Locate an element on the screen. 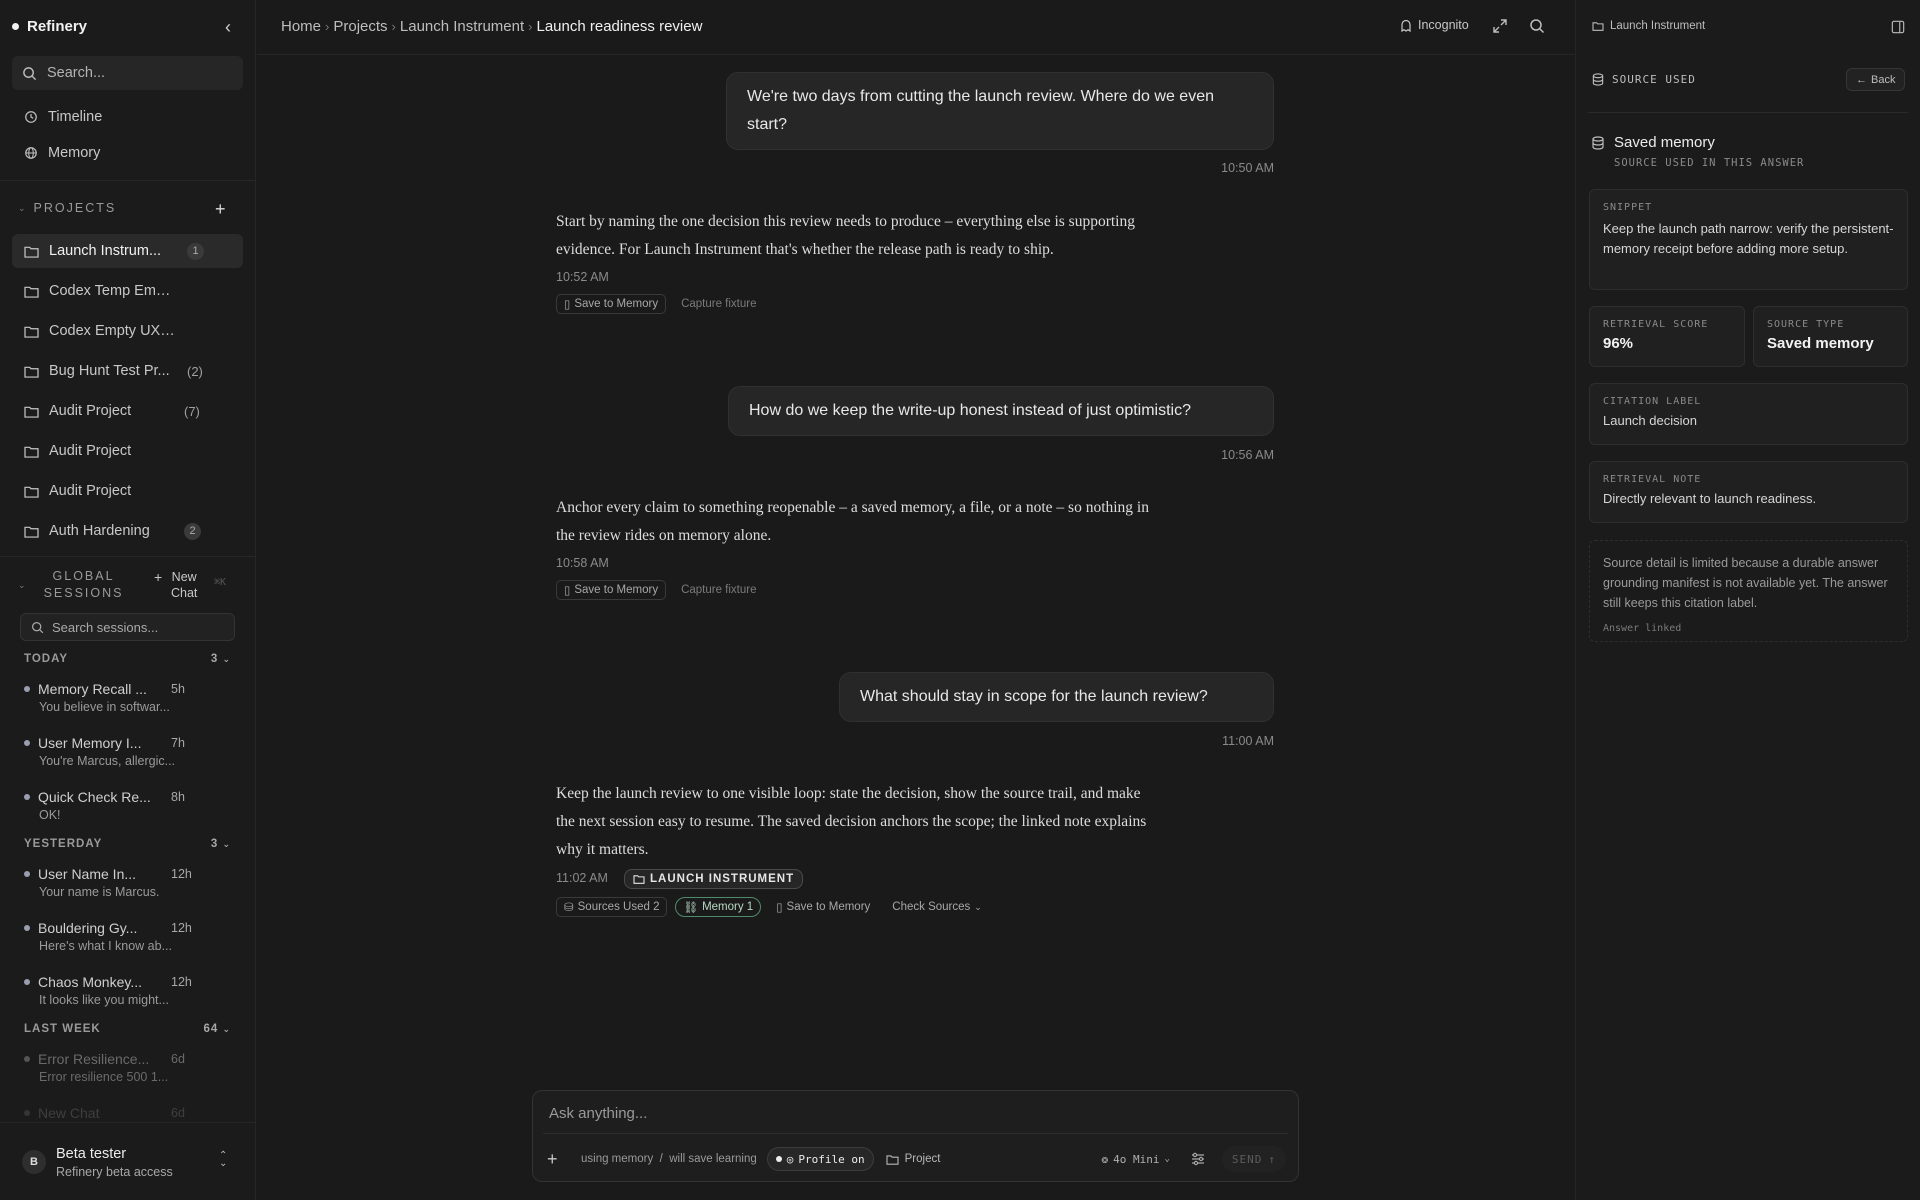 This screenshot has height=1200, width=1920. group-yesterday: YESTERDAY 3 ⌄ is located at coordinates (127, 844).